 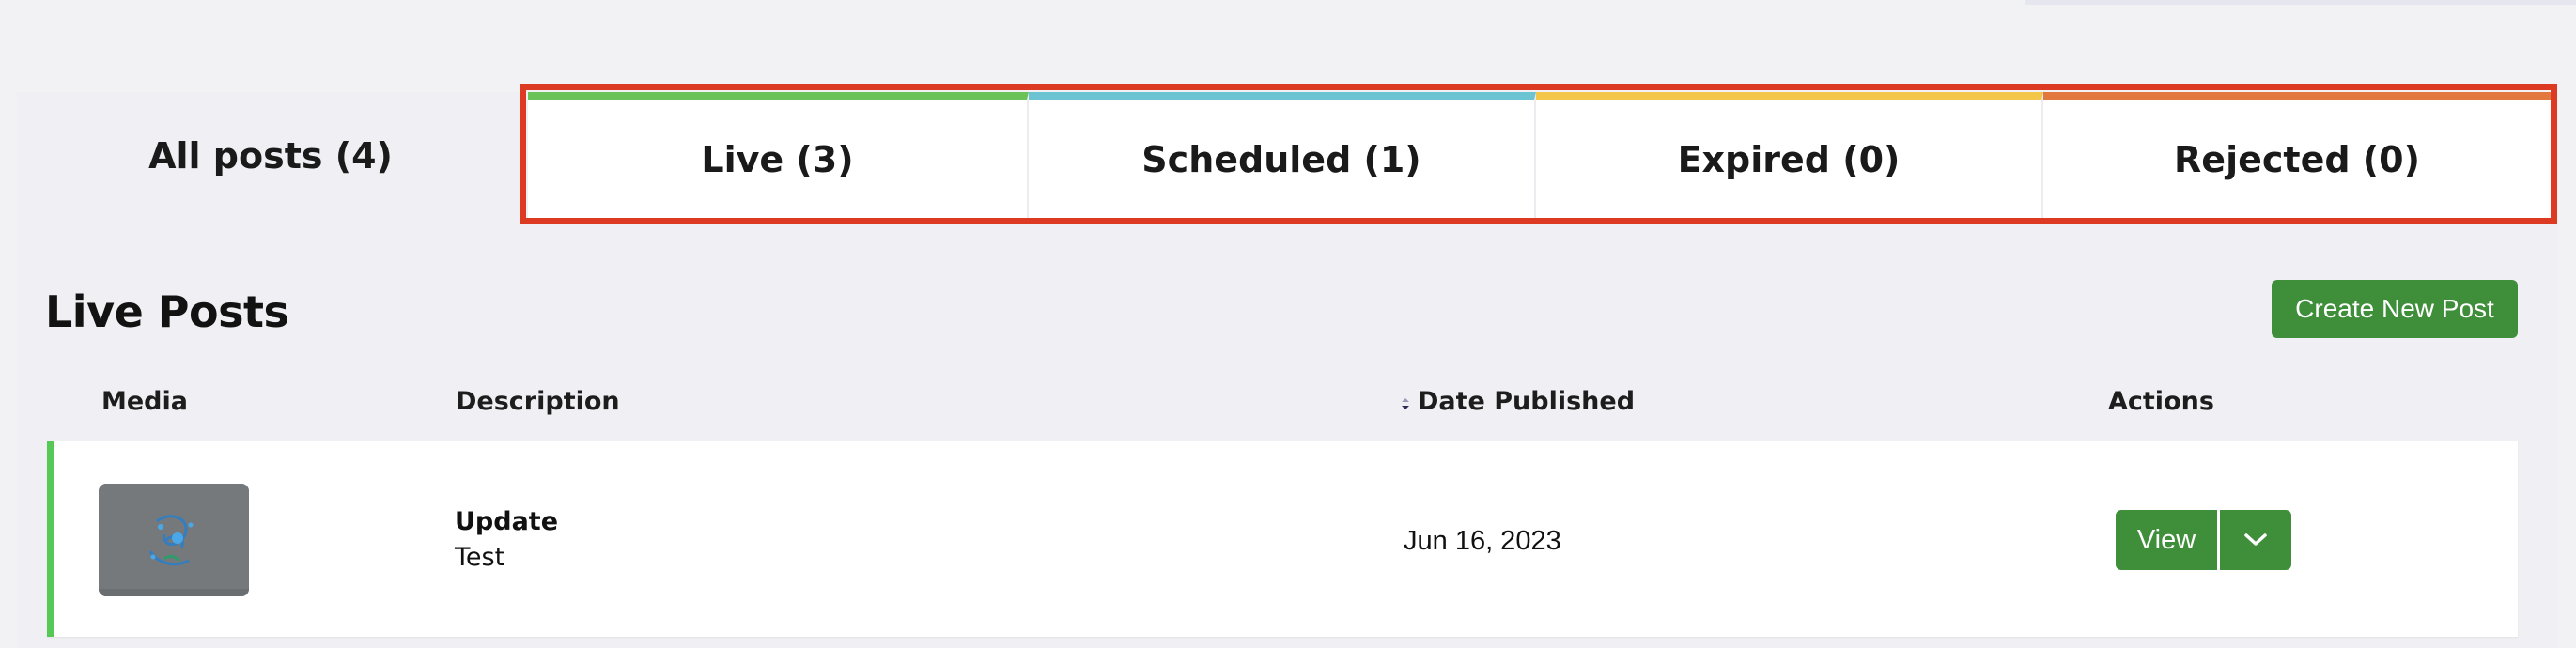 I want to click on top-bar-edge, so click(x=2301, y=2).